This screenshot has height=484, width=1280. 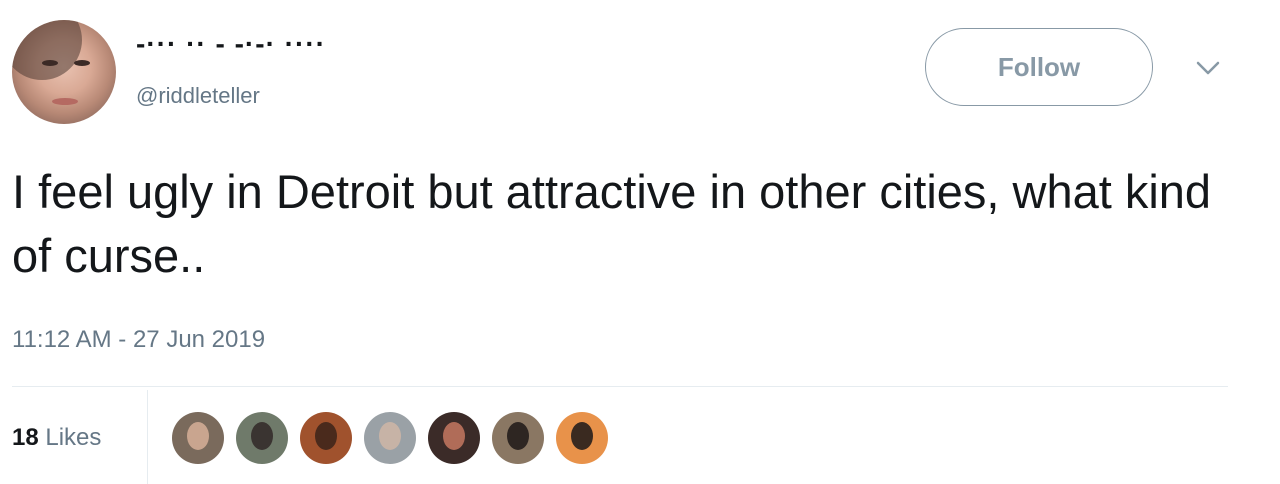 I want to click on likes-stat: 18 Likes, so click(x=56, y=438).